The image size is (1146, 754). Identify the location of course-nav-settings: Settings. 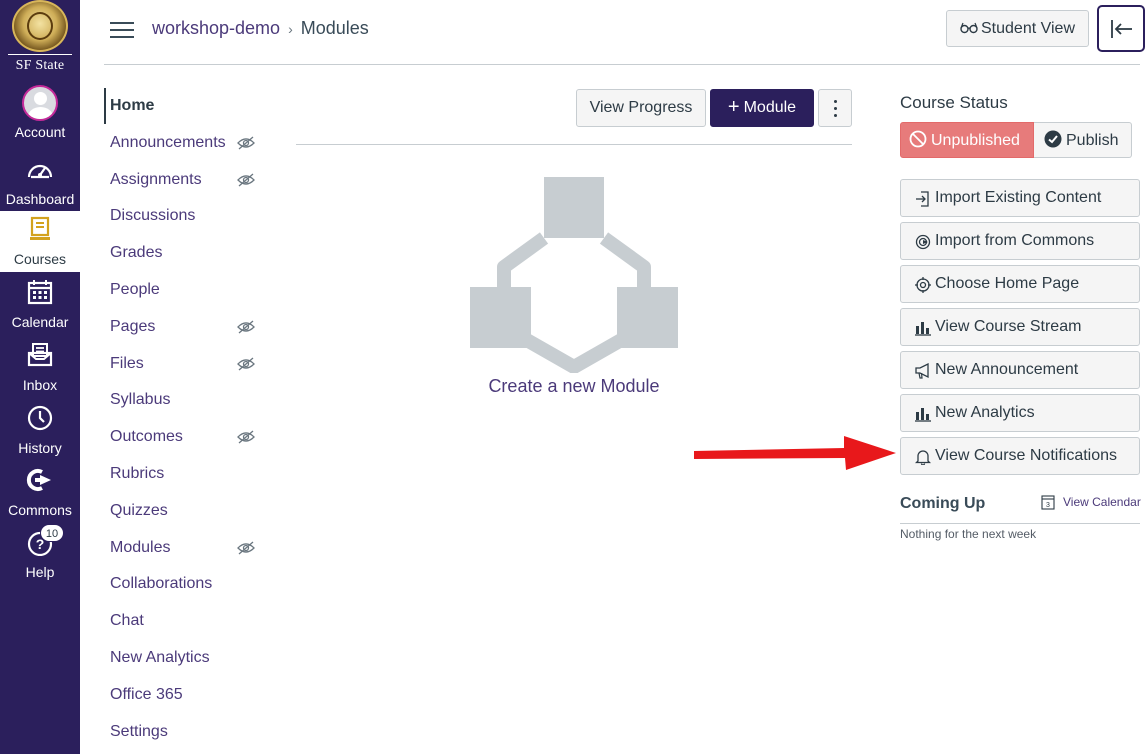
(184, 732).